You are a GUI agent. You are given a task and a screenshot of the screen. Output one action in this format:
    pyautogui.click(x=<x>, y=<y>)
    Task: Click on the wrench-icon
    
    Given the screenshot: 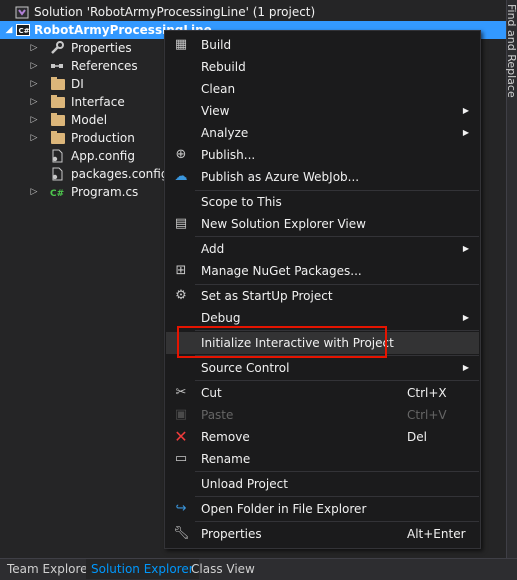 What is the action you would take?
    pyautogui.click(x=57, y=47)
    